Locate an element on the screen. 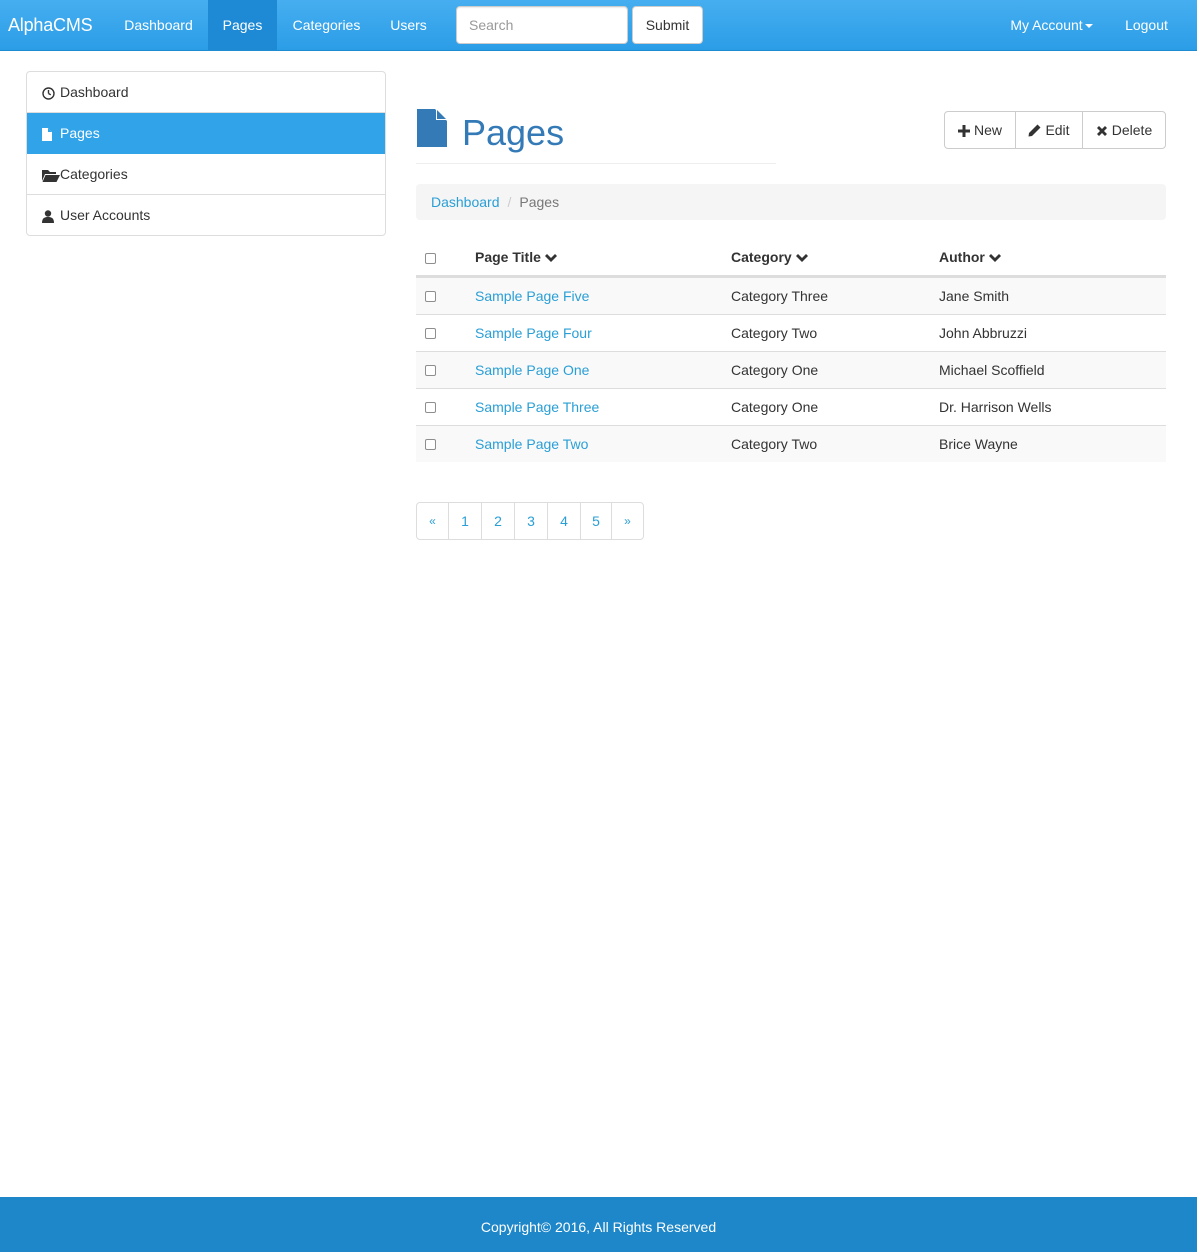 The height and width of the screenshot is (1252, 1197). new-button: New is located at coordinates (980, 130).